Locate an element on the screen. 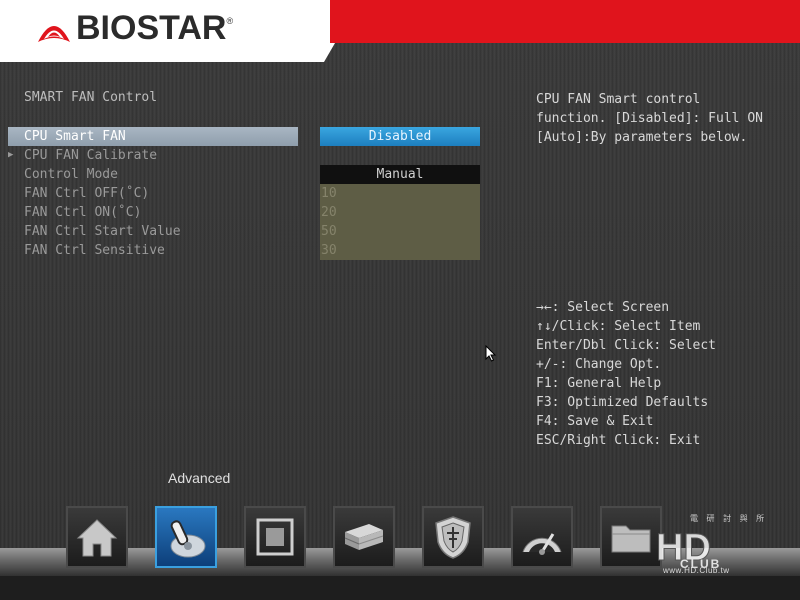 This screenshot has width=800, height=600. speedometer-icon is located at coordinates (542, 544).